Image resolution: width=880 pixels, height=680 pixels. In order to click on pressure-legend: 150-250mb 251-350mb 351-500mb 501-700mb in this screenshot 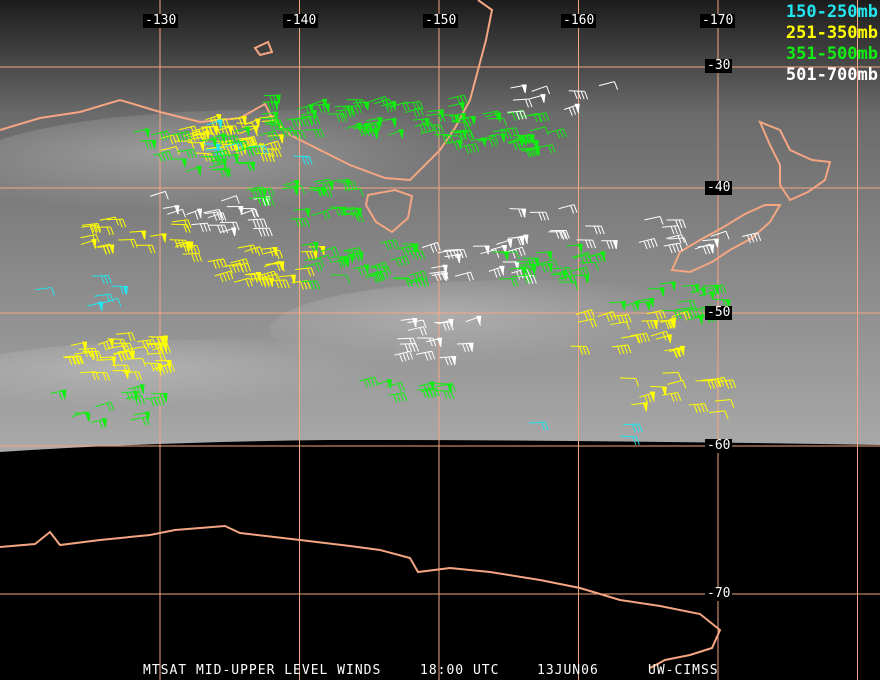, I will do `click(832, 44)`.